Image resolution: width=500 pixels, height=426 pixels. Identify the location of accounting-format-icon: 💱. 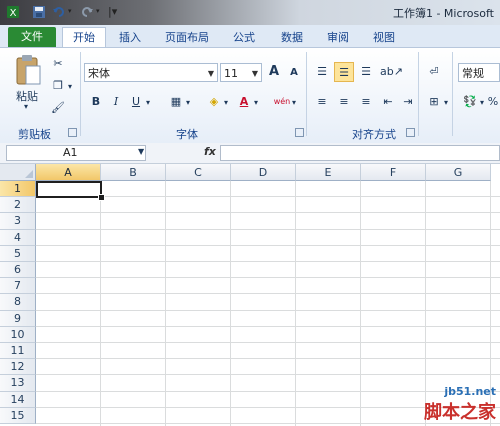
(470, 102).